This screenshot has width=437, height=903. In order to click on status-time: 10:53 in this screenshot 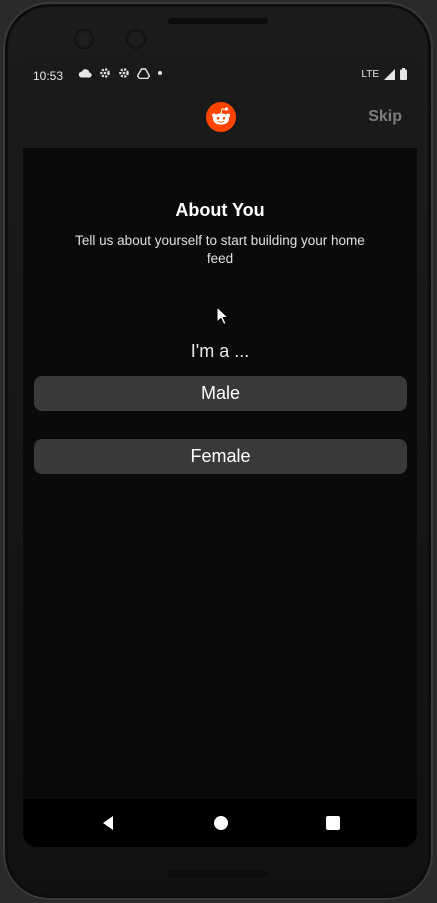, I will do `click(48, 76)`.